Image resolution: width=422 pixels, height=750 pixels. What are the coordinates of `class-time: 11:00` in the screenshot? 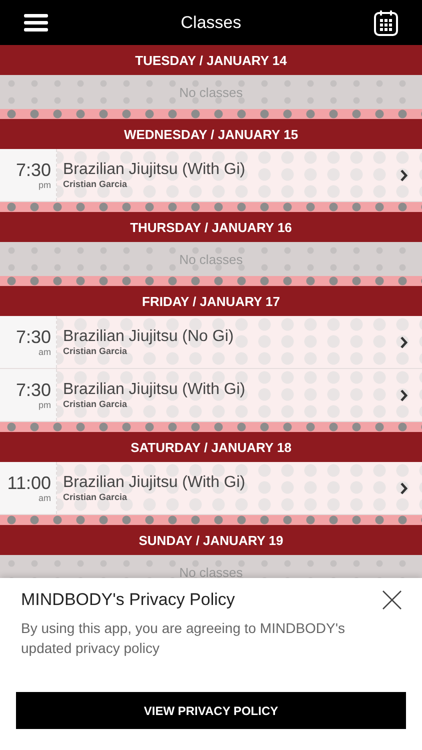 It's located at (29, 483).